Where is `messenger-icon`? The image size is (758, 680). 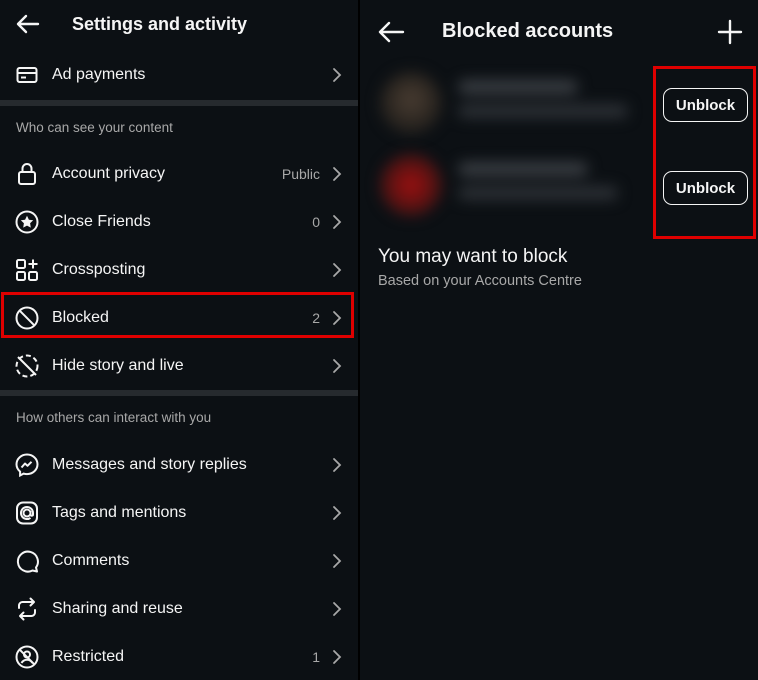
messenger-icon is located at coordinates (27, 465).